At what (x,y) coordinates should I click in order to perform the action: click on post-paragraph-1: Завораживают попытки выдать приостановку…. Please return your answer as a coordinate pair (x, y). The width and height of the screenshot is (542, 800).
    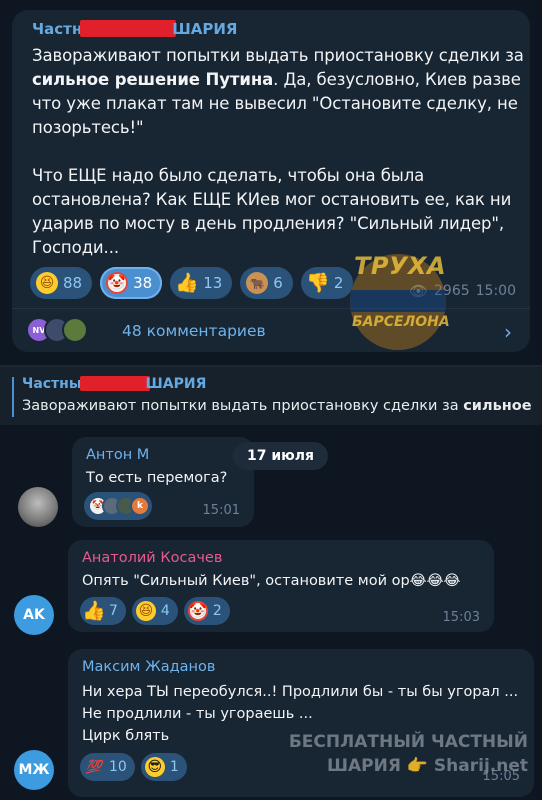
    Looking at the image, I should click on (278, 92).